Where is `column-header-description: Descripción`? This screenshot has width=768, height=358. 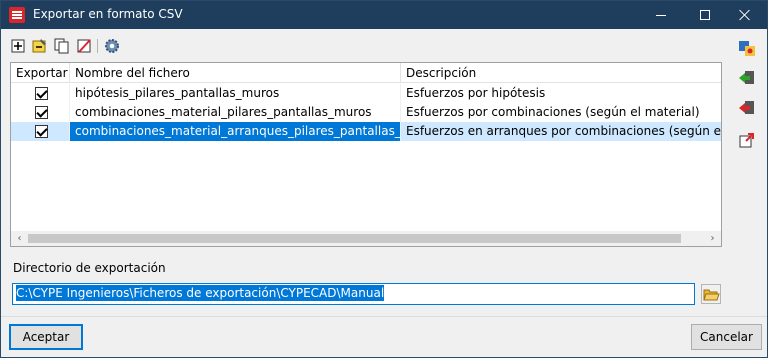
column-header-description: Descripción is located at coordinates (561, 73).